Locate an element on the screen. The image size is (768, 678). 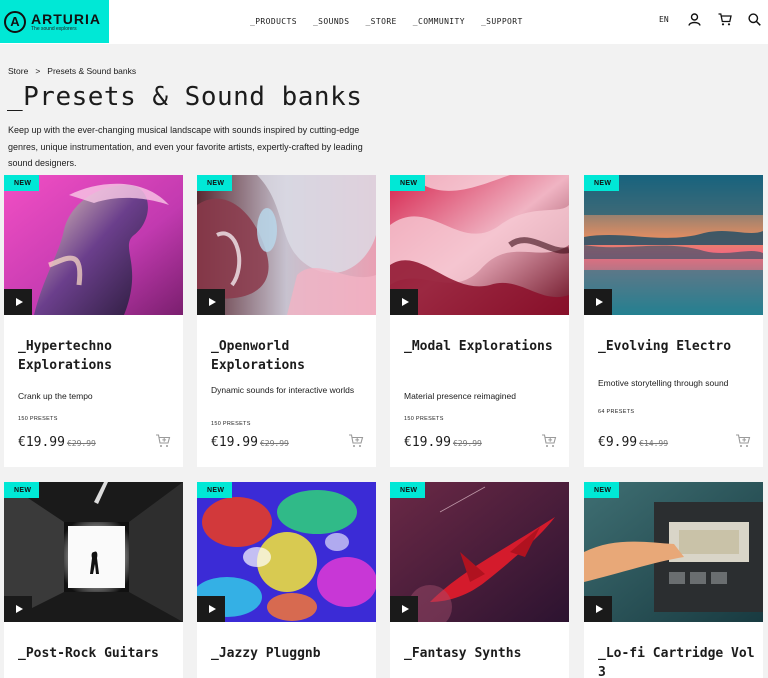
product-description: Material presence reimagined is located at coordinates (460, 396).